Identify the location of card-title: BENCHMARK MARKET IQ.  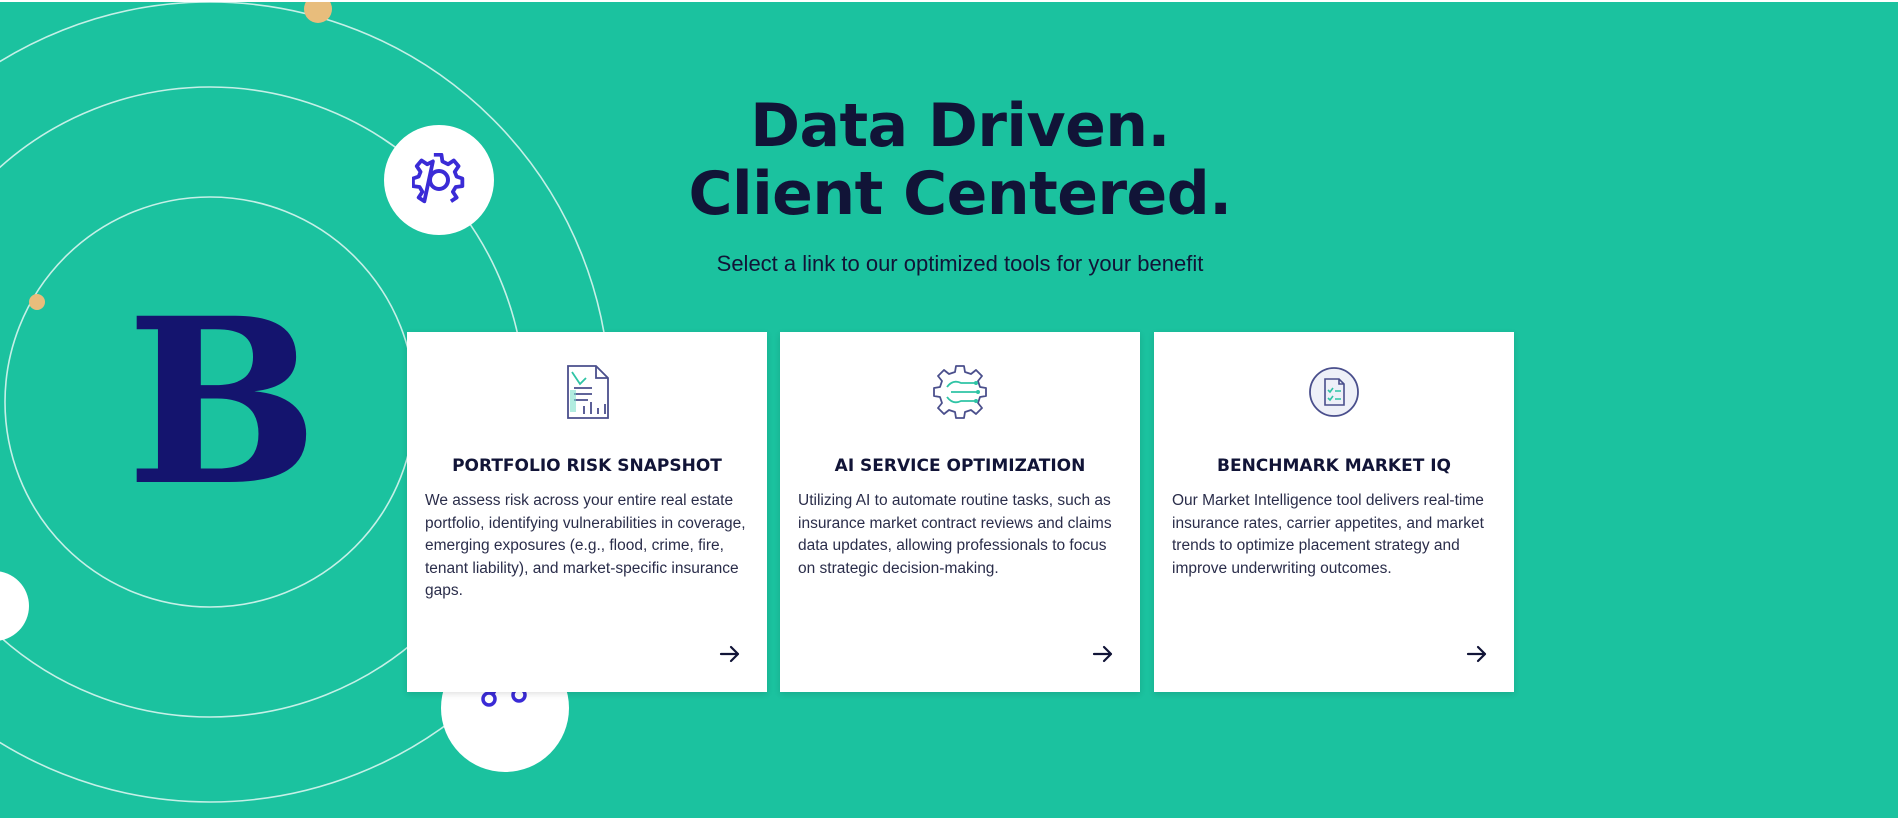
(1334, 466).